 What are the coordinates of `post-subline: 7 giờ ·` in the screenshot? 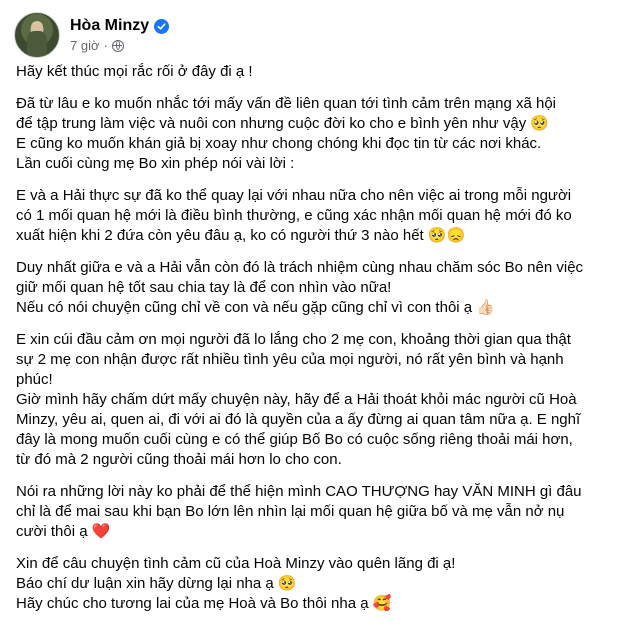 It's located at (119, 45).